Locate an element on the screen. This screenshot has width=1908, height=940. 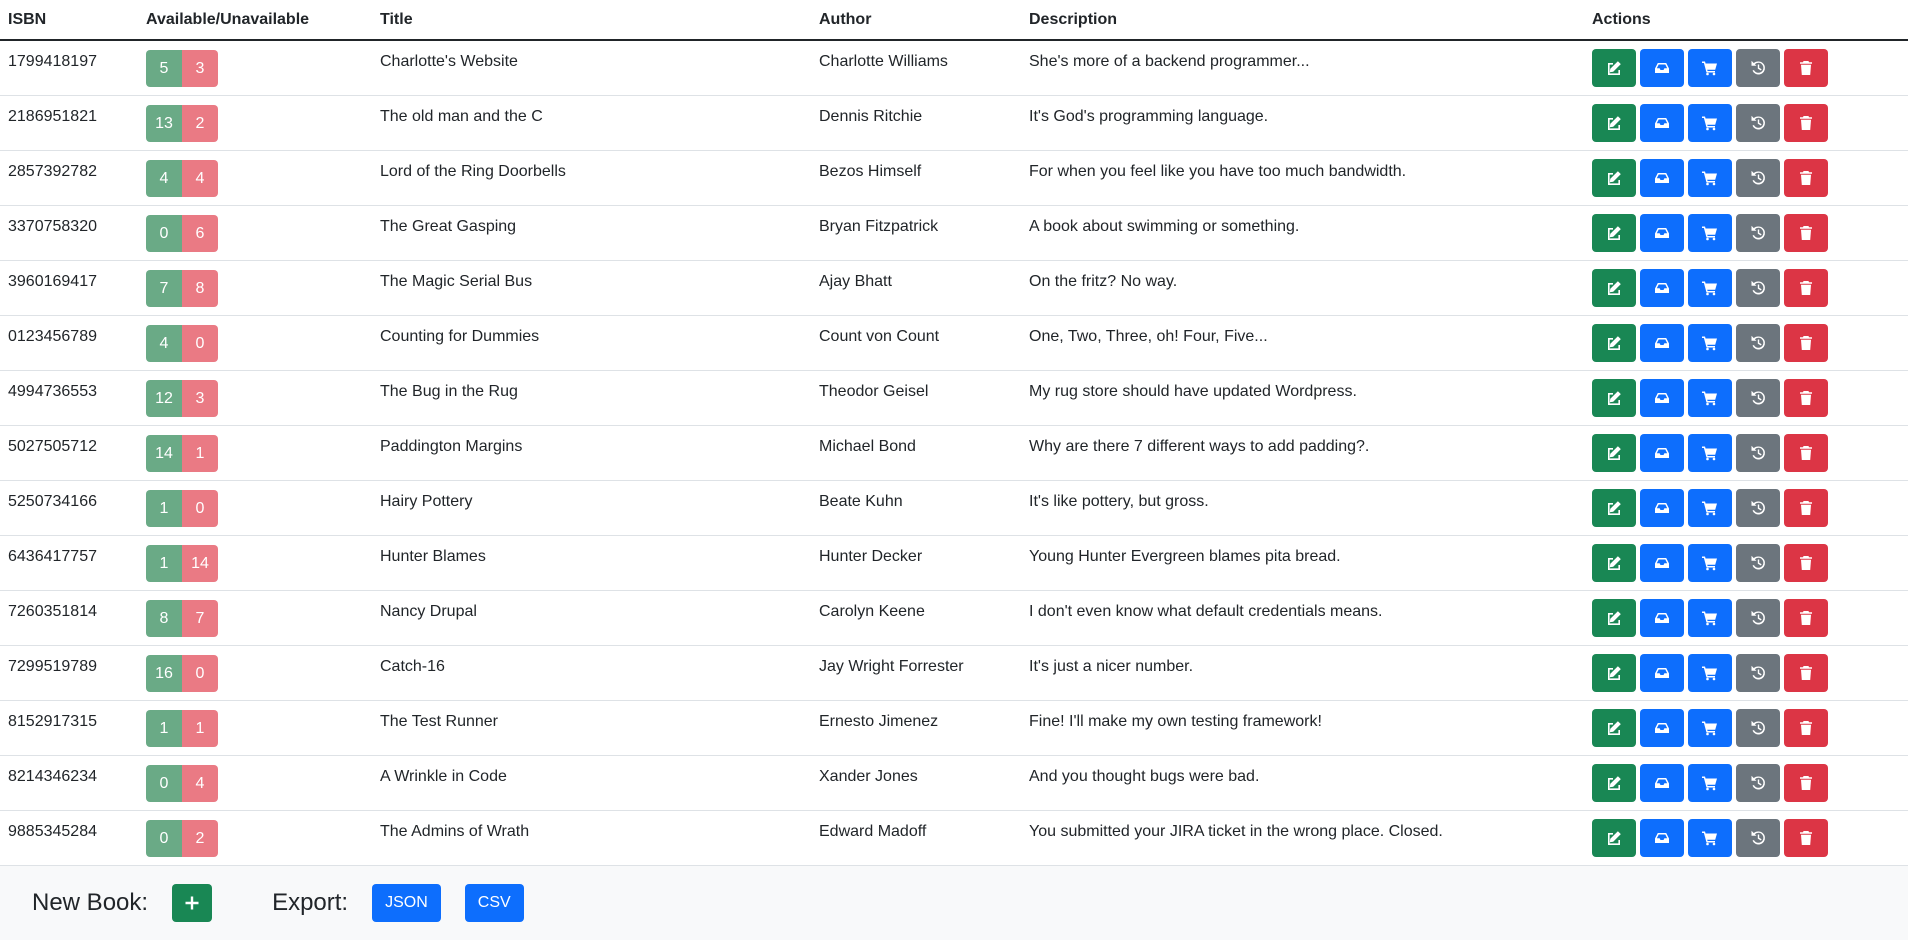
new-book-button is located at coordinates (192, 903).